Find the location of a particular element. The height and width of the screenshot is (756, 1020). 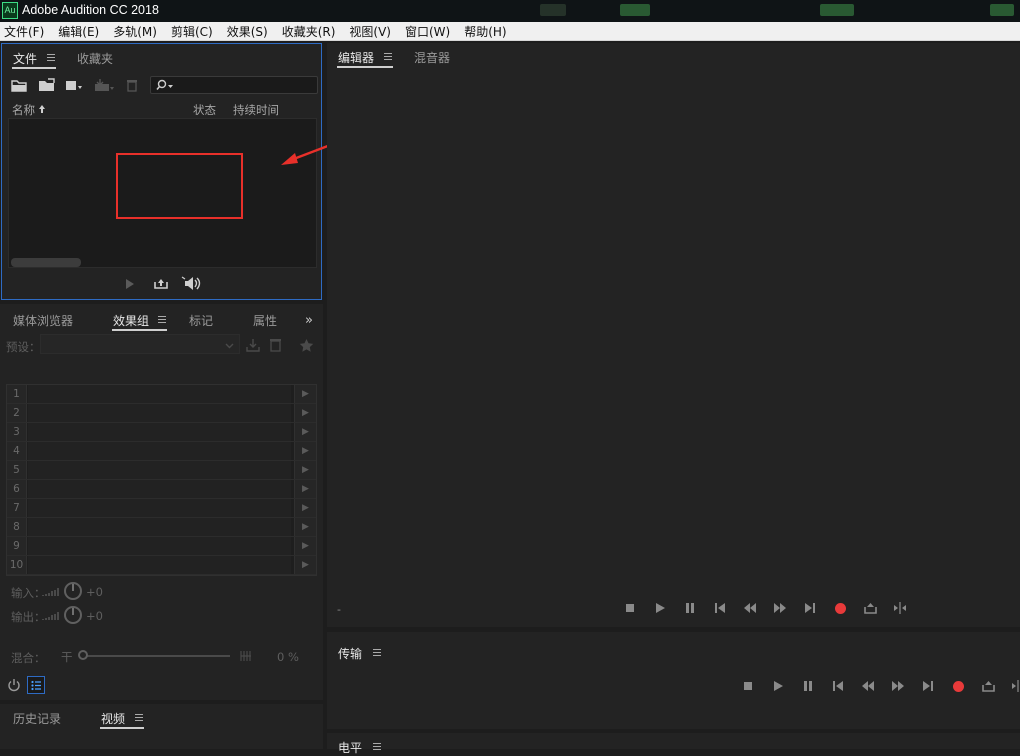

mix-slider-track is located at coordinates (155, 656).